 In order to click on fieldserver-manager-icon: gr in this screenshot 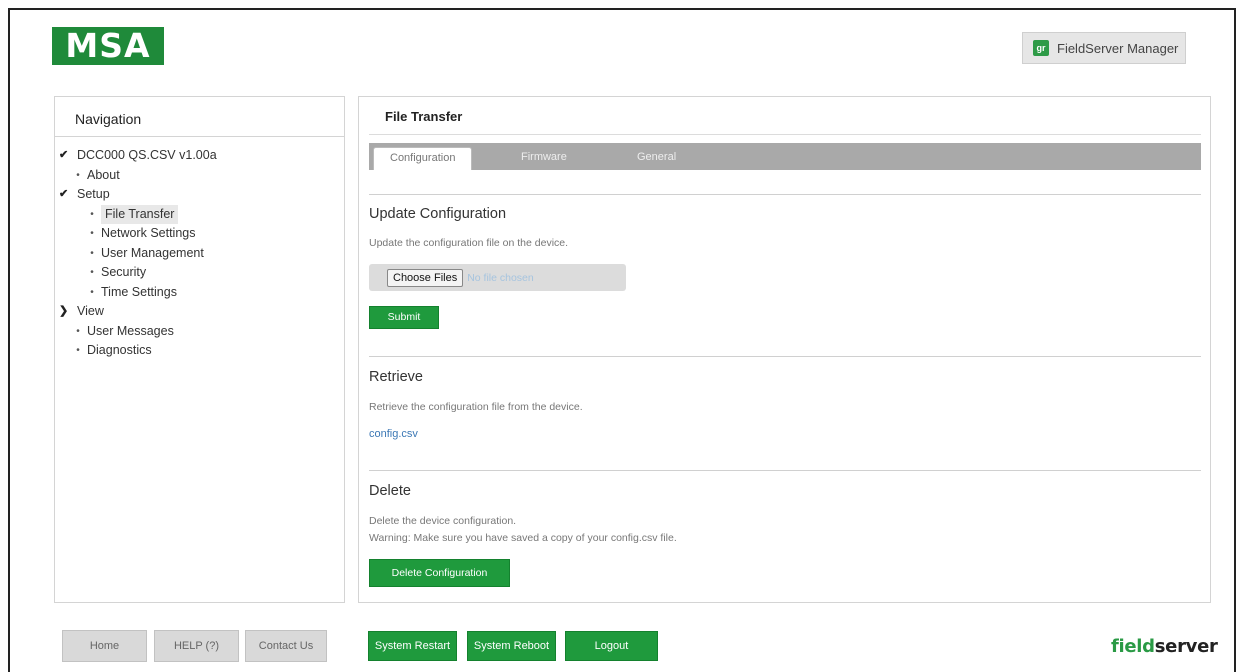, I will do `click(1041, 48)`.